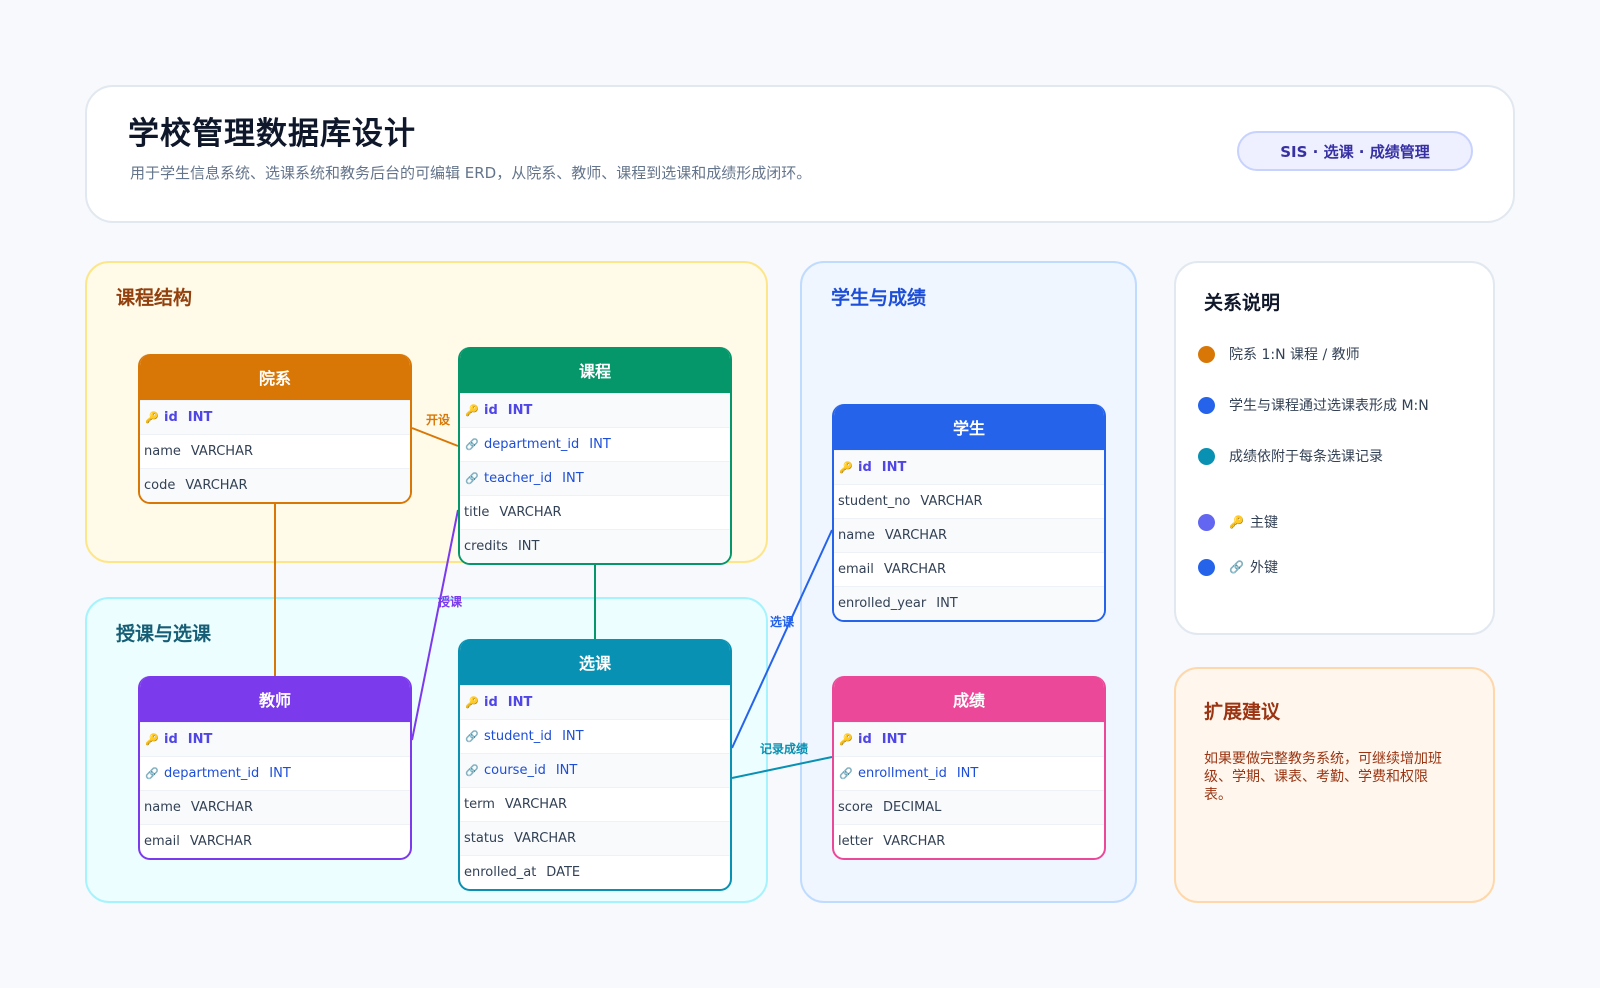  I want to click on legend-item: 🔗 外键, so click(1238, 567).